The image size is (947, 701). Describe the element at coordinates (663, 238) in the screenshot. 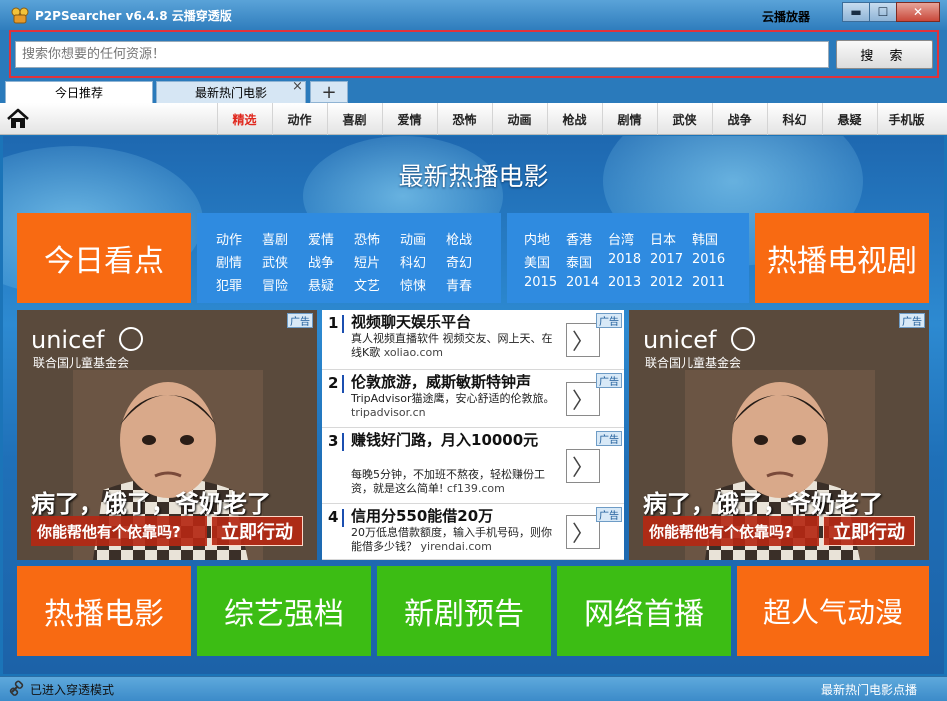

I see `region-year-link: 日本` at that location.